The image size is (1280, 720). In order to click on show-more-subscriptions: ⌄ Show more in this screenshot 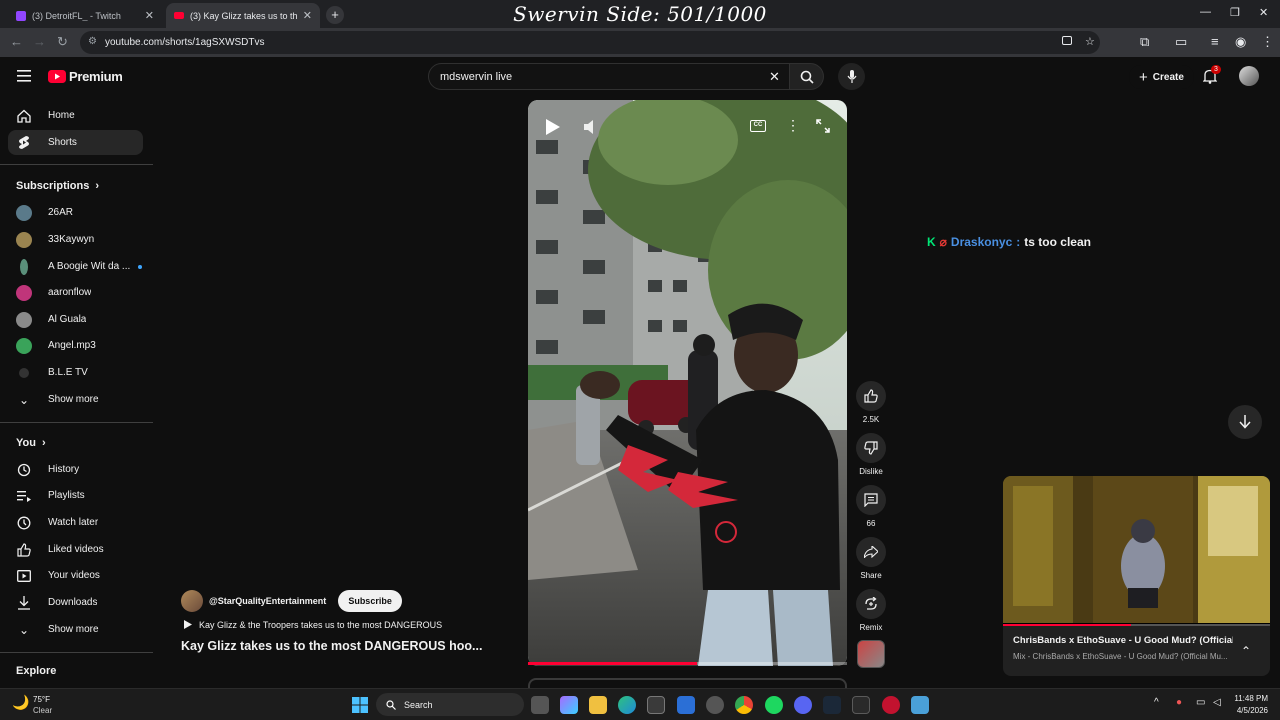, I will do `click(75, 399)`.